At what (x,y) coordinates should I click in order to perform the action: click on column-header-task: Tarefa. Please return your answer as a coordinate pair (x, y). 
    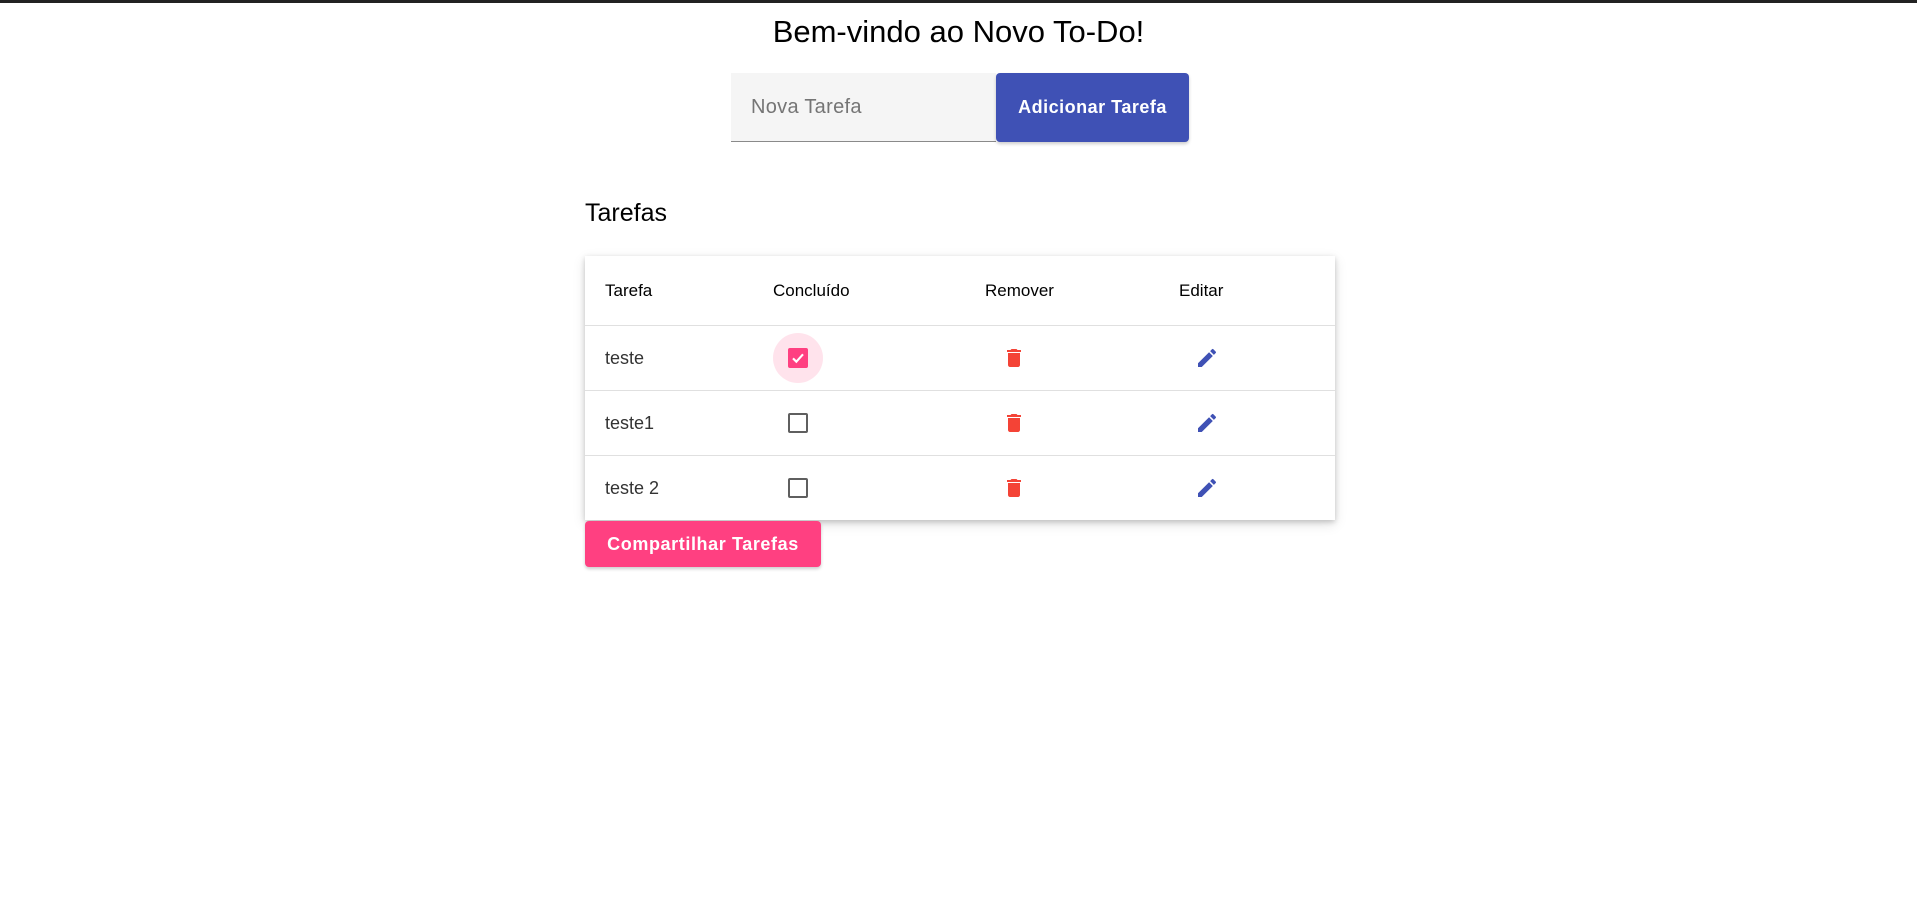
    Looking at the image, I should click on (629, 290).